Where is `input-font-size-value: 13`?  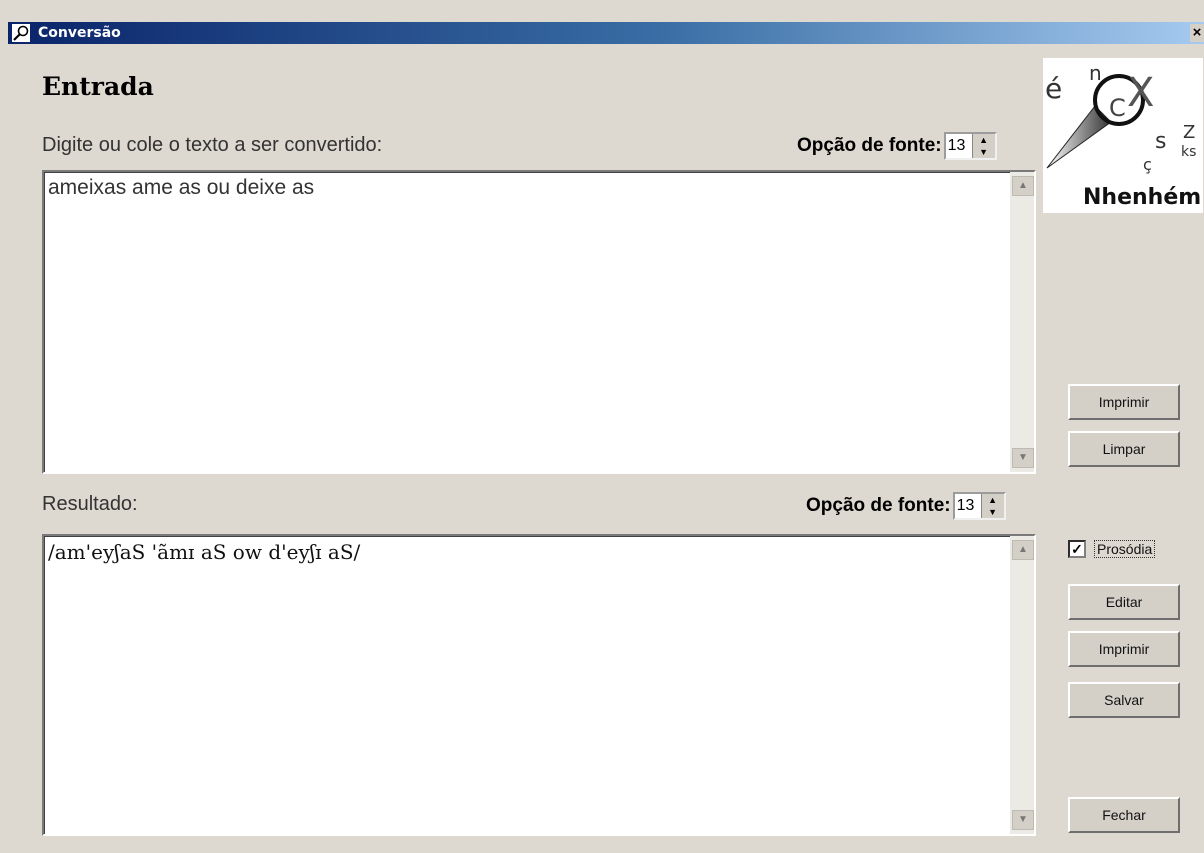 input-font-size-value: 13 is located at coordinates (959, 146).